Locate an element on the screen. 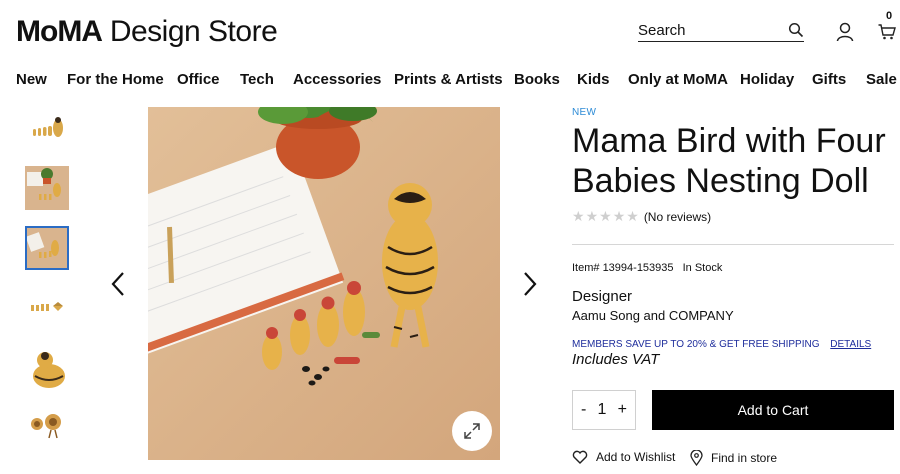 Image resolution: width=900 pixels, height=474 pixels. cart-count: 0 is located at coordinates (889, 16).